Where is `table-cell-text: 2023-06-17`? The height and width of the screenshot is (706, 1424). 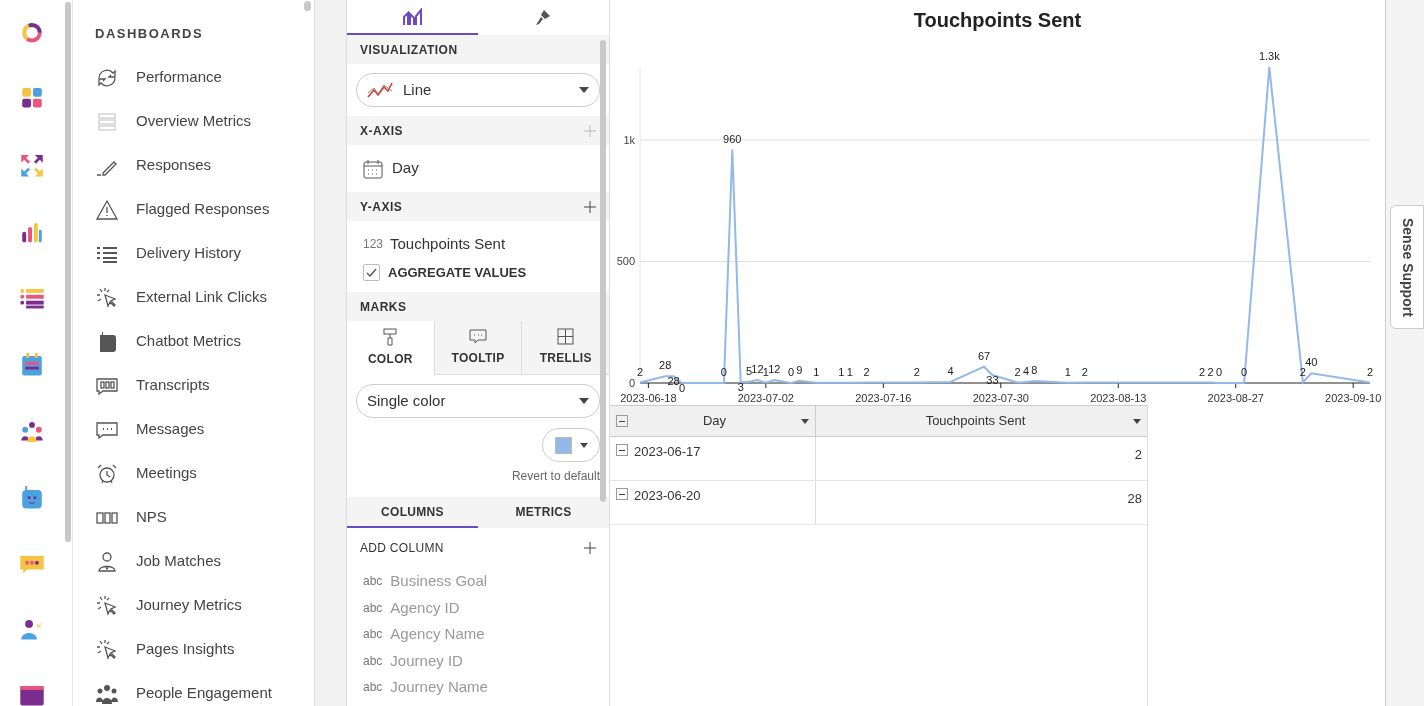
table-cell-text: 2023-06-17 is located at coordinates (667, 452).